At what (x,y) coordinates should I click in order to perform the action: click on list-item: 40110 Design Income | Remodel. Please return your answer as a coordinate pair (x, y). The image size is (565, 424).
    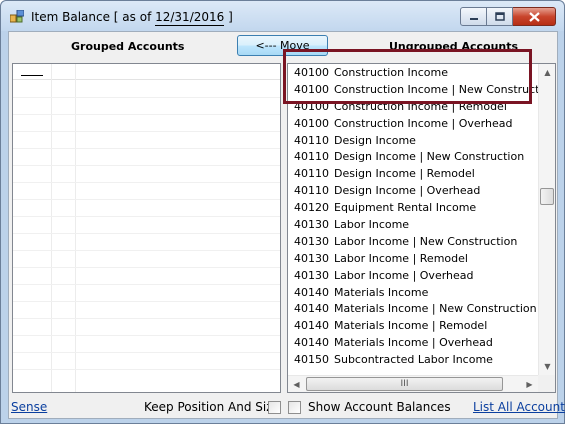
    Looking at the image, I should click on (413, 174).